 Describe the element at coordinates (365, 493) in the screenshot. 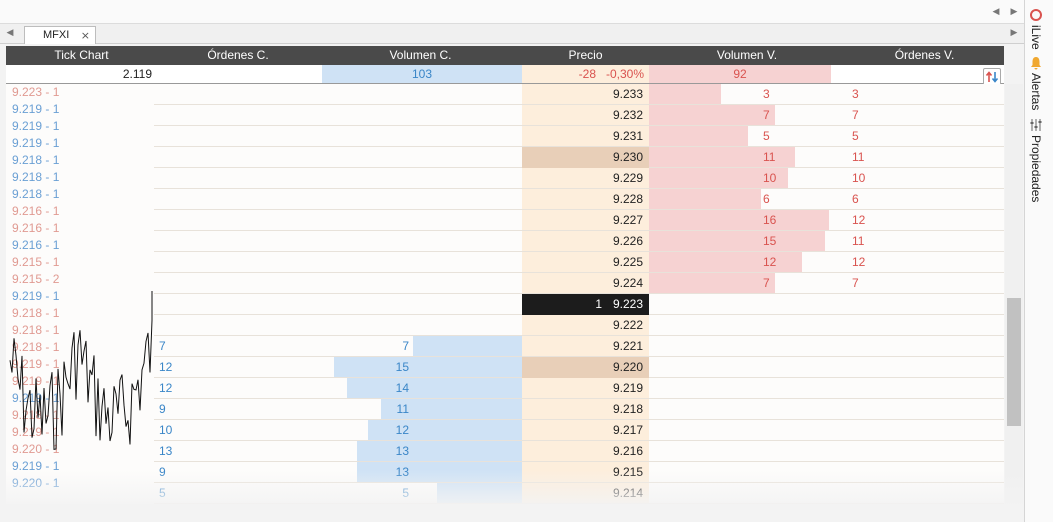

I see `buy-volume: 5` at that location.